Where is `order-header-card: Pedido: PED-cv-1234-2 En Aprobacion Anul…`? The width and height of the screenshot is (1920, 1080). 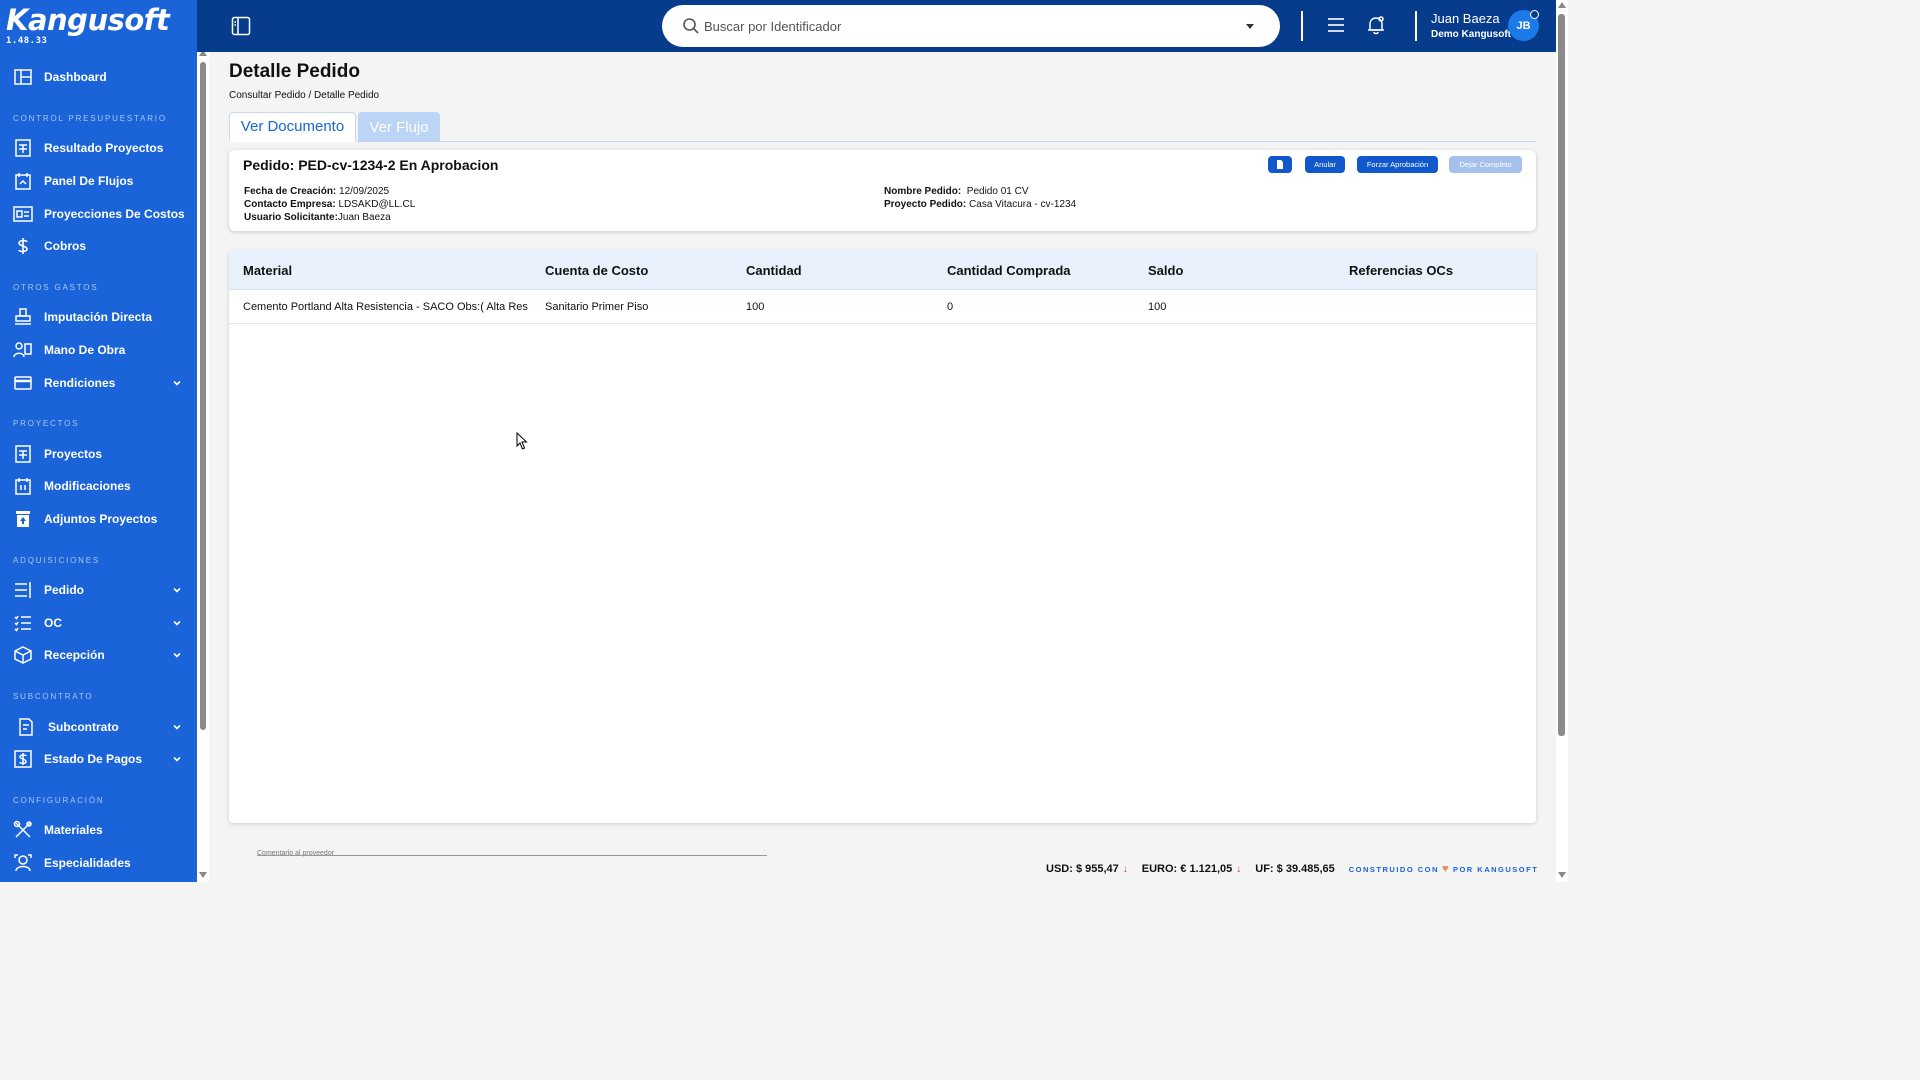 order-header-card: Pedido: PED-cv-1234-2 En Aprobacion Anul… is located at coordinates (882, 190).